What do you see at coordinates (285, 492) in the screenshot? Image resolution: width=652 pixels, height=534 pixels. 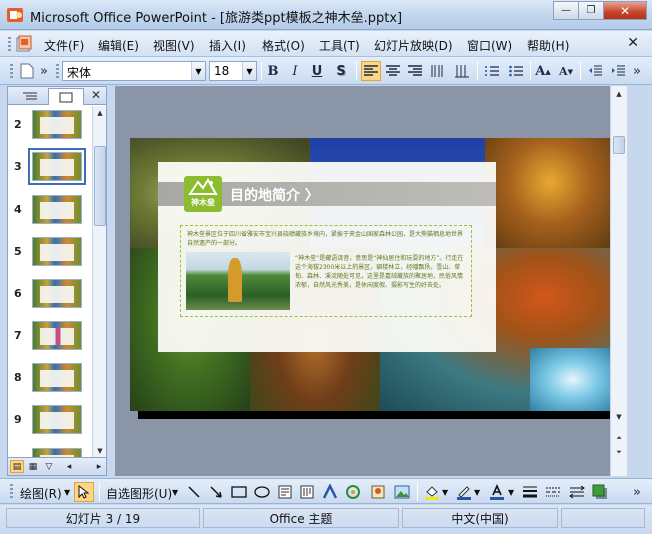 I see `text-box-icon` at bounding box center [285, 492].